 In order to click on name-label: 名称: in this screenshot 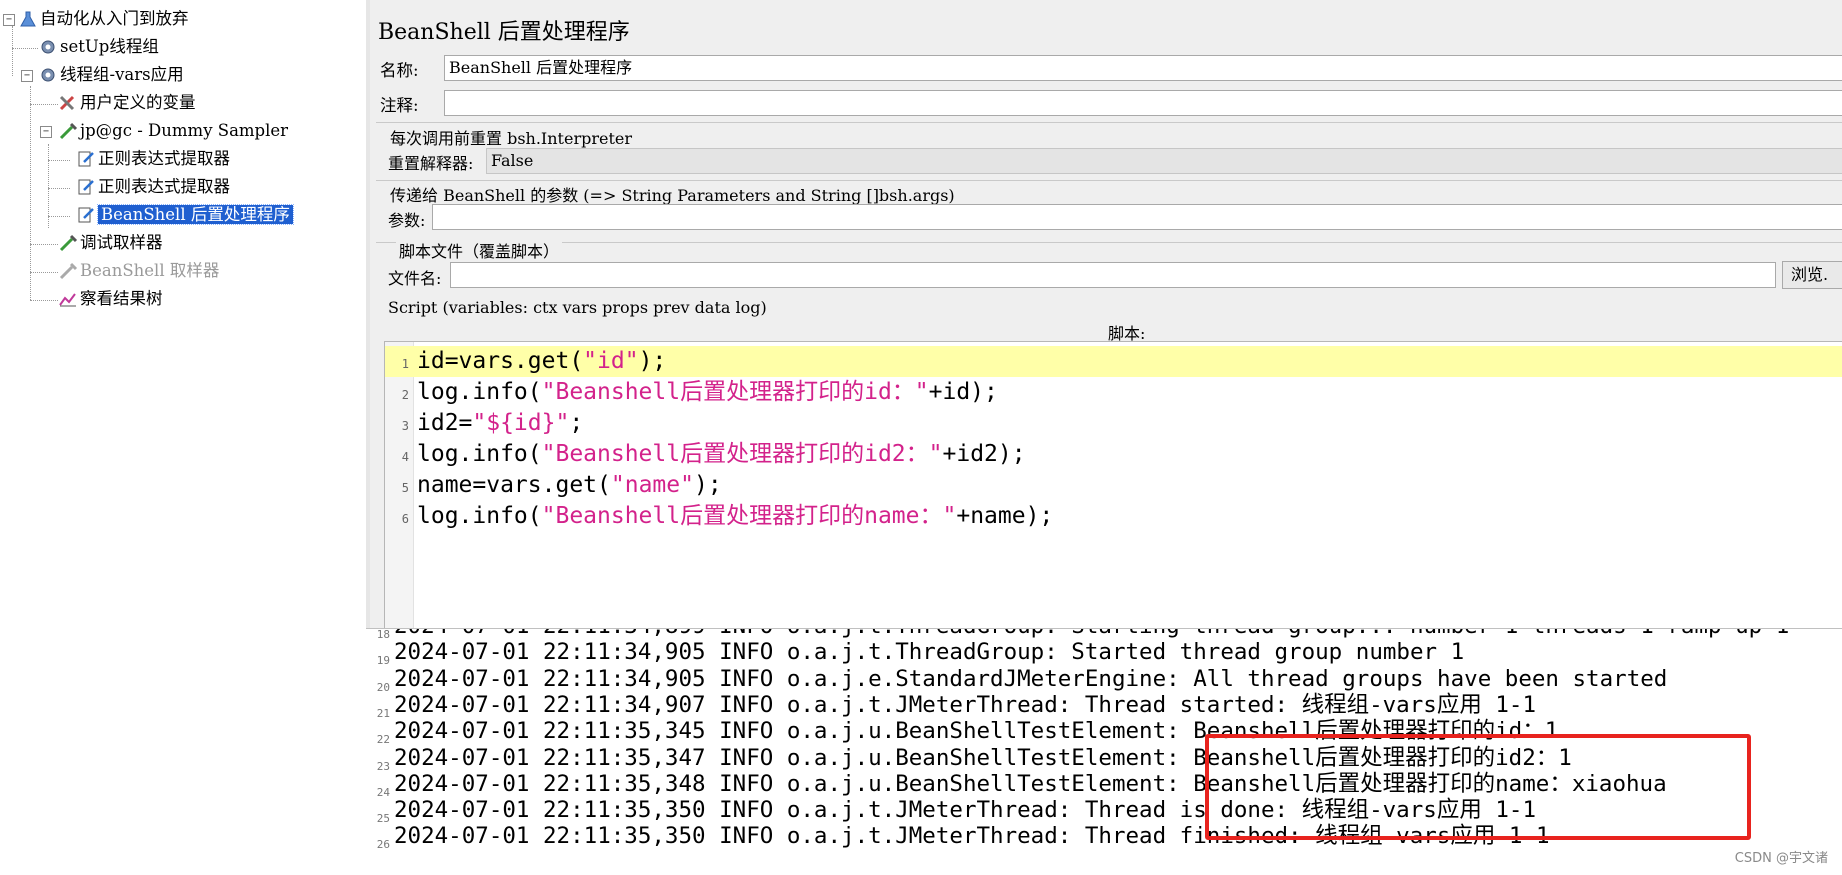, I will do `click(399, 70)`.